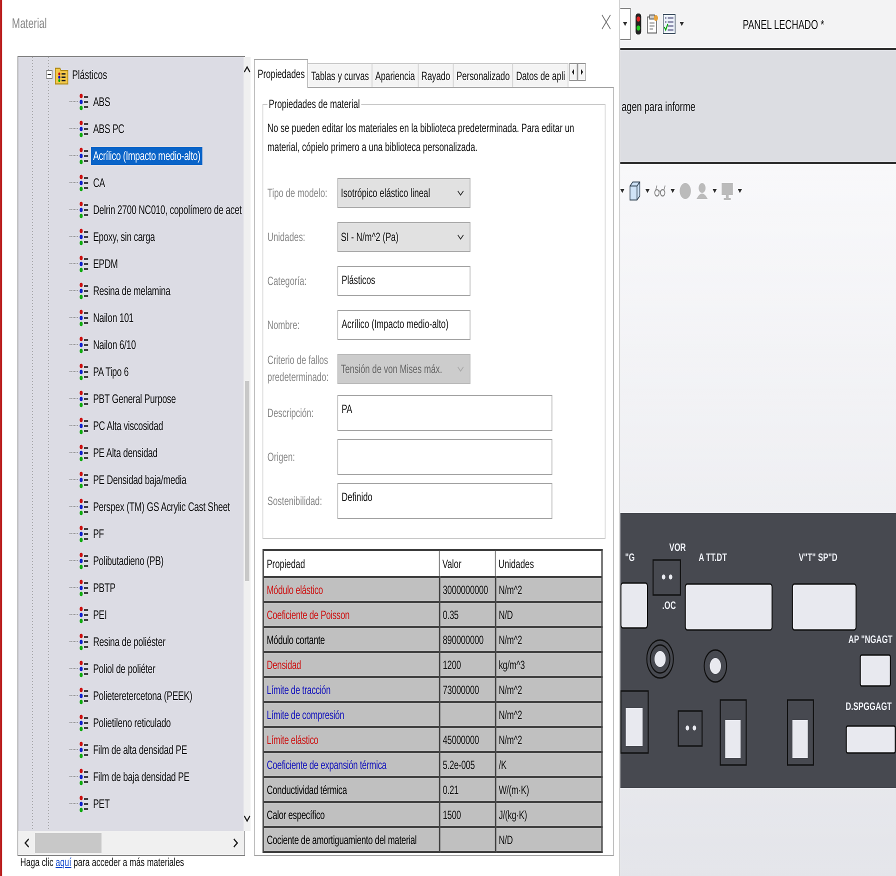 This screenshot has height=876, width=896. I want to click on tab: Tablas y curvas, so click(340, 75).